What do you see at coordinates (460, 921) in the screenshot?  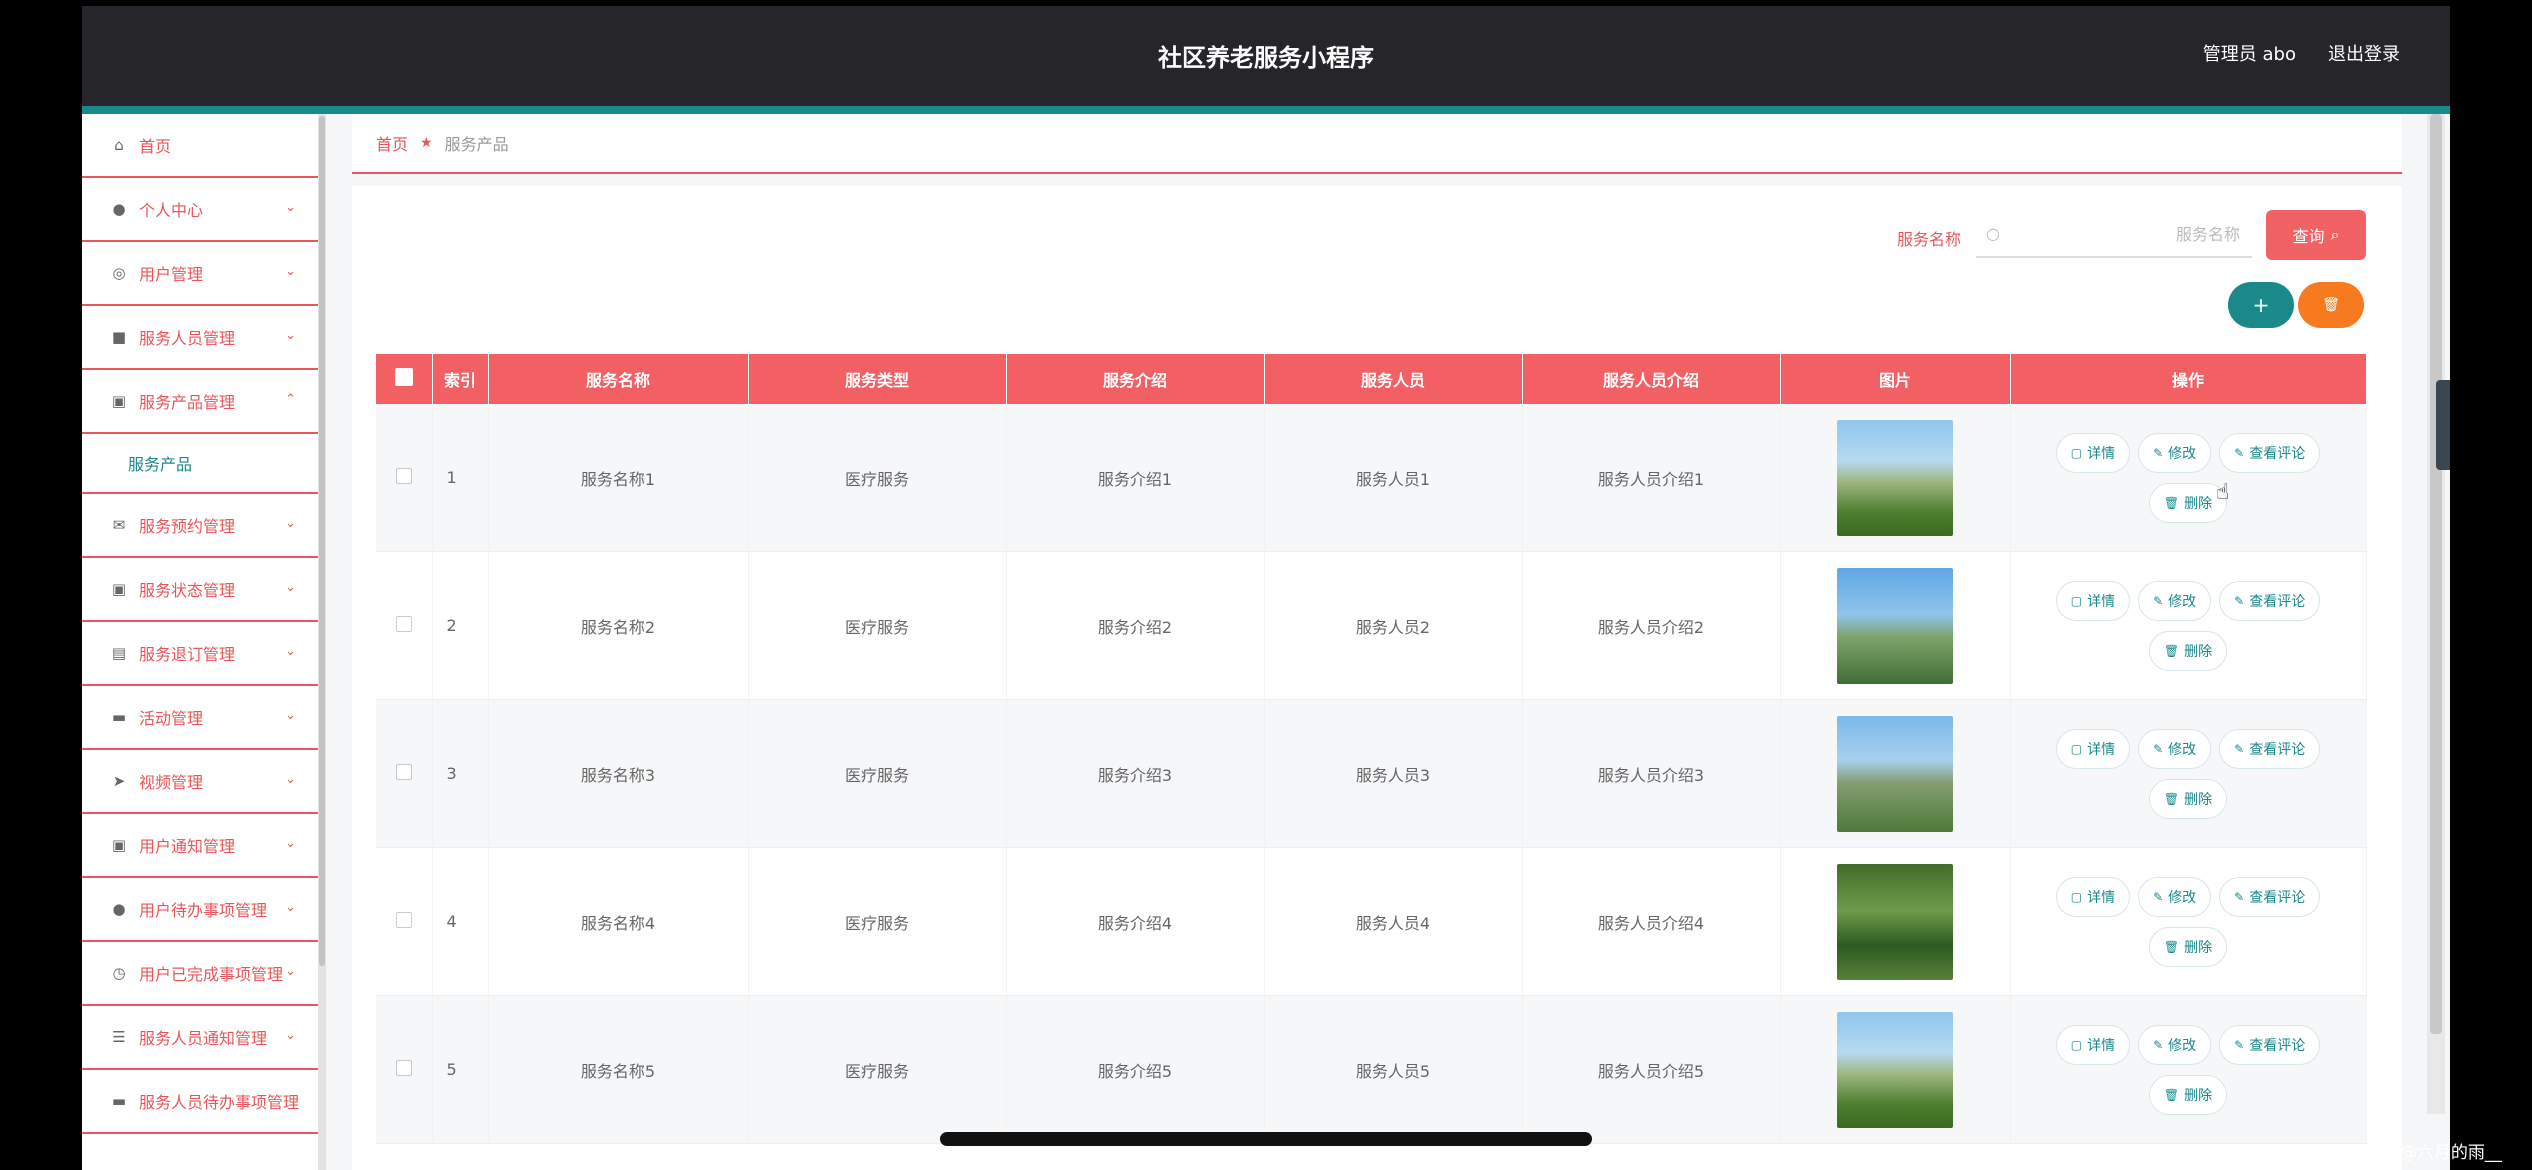 I see `row-index: 4` at bounding box center [460, 921].